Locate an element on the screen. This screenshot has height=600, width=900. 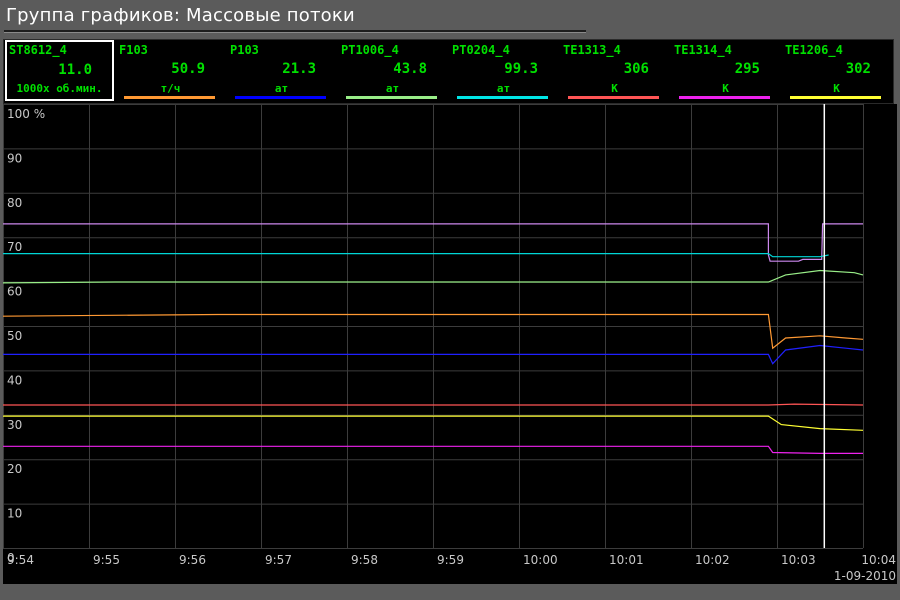
y-tick-label: 50 is located at coordinates (14, 336).